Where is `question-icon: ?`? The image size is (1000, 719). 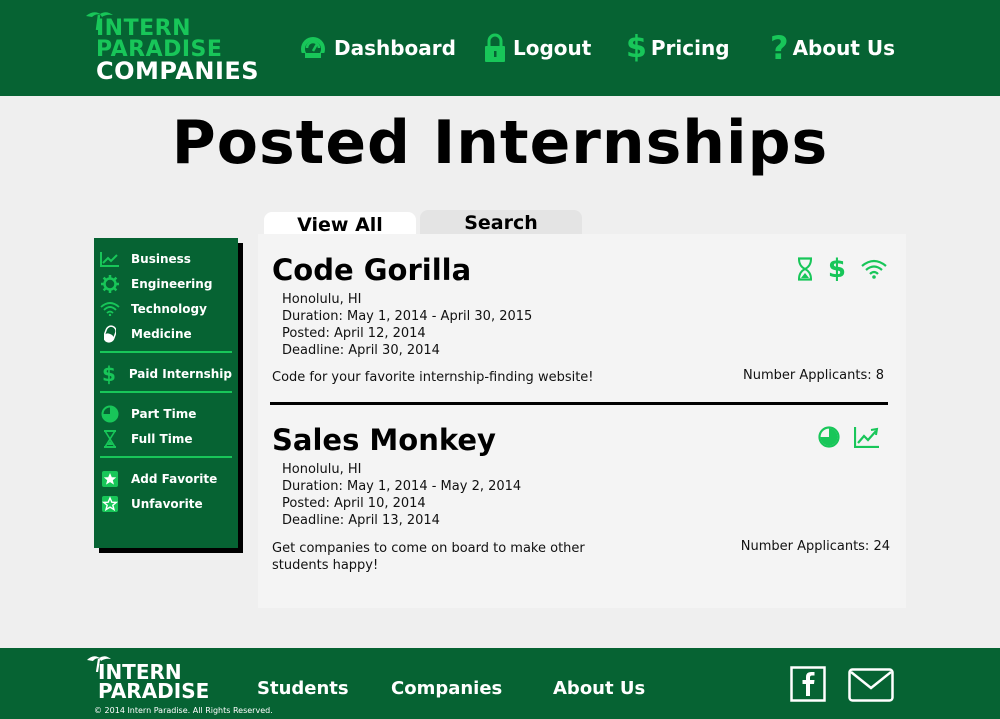 question-icon: ? is located at coordinates (779, 48).